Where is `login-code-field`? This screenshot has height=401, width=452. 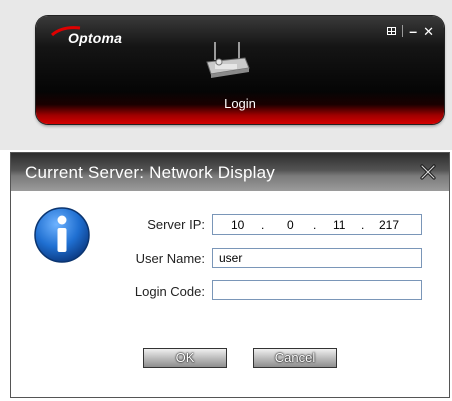
login-code-field is located at coordinates (317, 290).